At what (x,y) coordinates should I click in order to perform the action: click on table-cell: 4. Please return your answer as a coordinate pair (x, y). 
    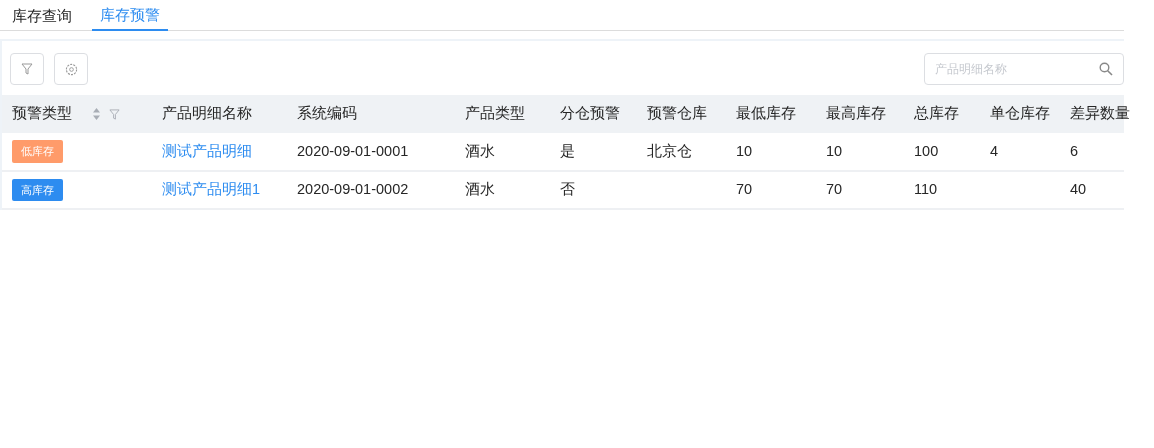
    Looking at the image, I should click on (994, 150).